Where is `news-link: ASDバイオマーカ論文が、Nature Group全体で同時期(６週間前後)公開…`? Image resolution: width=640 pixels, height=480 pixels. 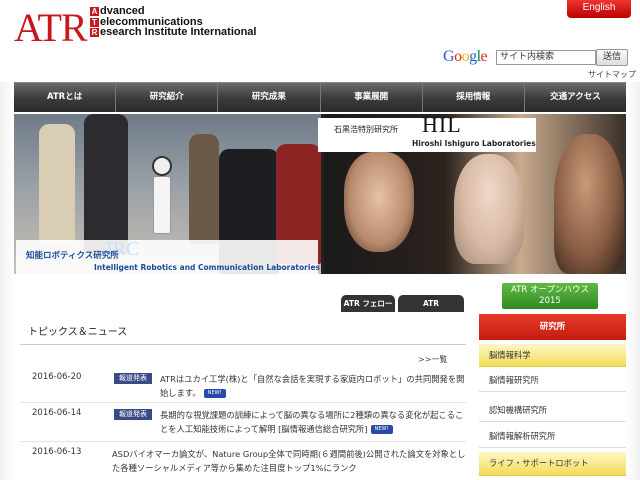
news-link: ASDバイオマーカ論文が、Nature Group全体で同時期(６週間前後)公開… is located at coordinates (289, 461).